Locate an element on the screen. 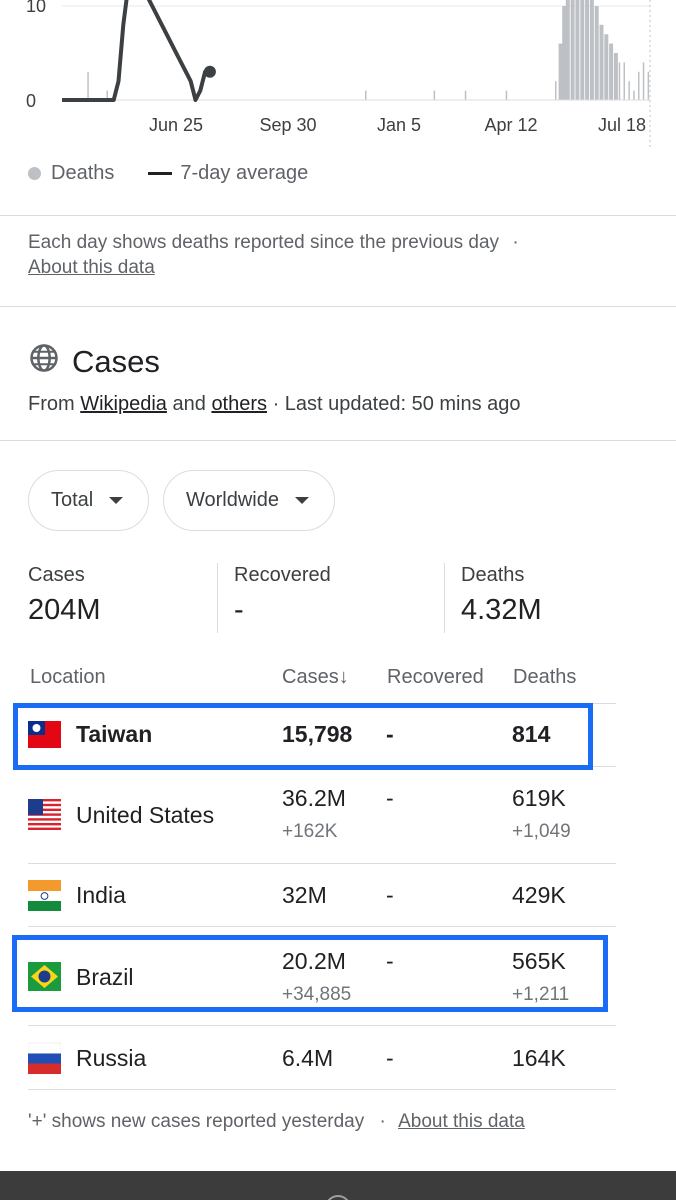 Image resolution: width=676 pixels, height=1200 pixels. cases-value: 6.4M is located at coordinates (308, 1058).